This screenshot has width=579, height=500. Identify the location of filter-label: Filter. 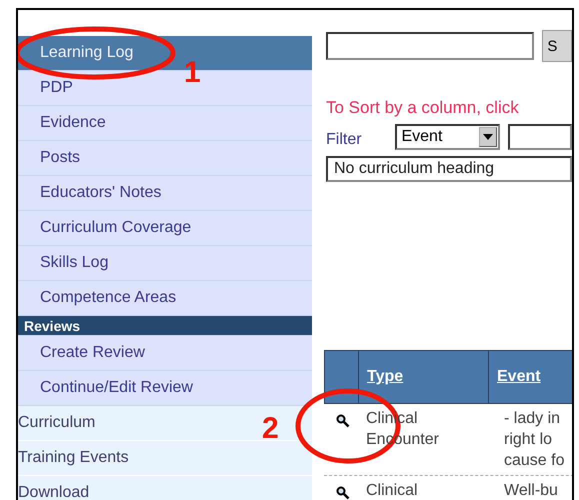
(344, 140).